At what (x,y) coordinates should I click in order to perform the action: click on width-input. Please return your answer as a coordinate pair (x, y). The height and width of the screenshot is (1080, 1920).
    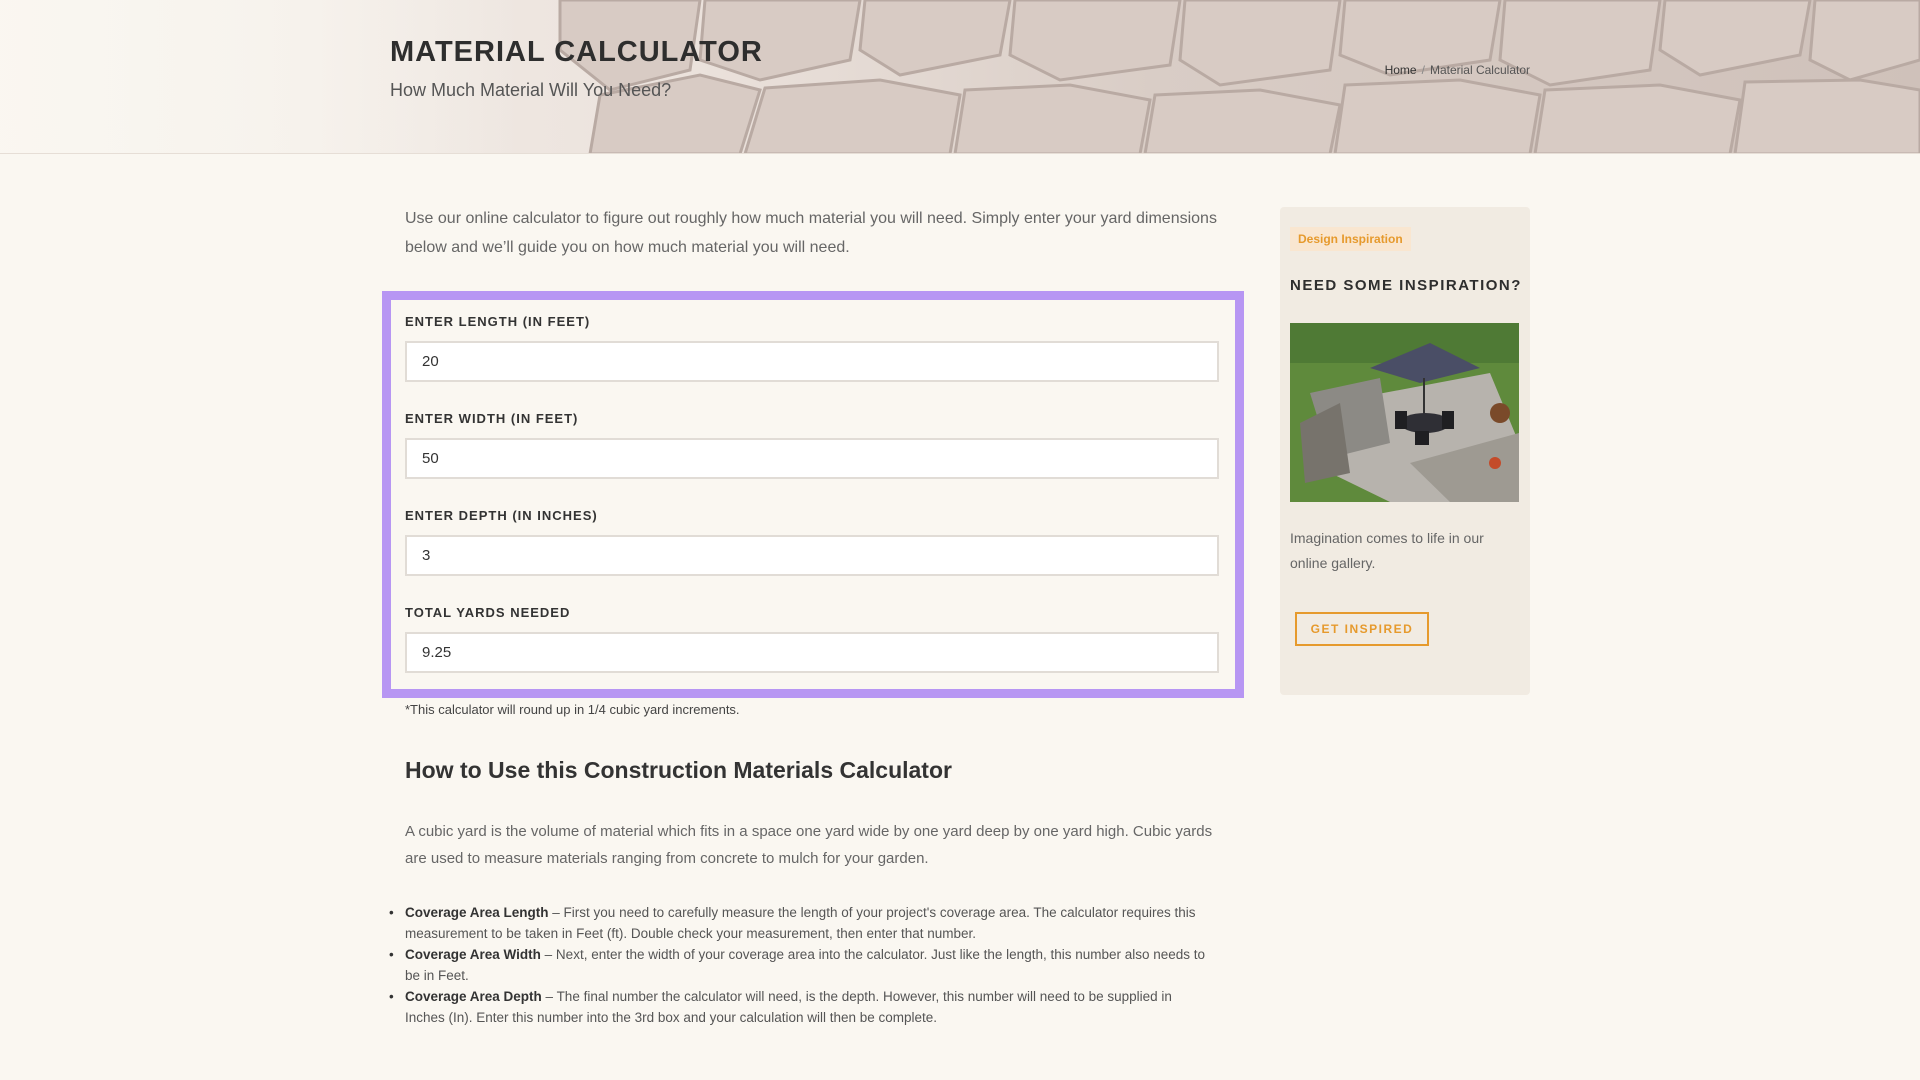
    Looking at the image, I should click on (812, 458).